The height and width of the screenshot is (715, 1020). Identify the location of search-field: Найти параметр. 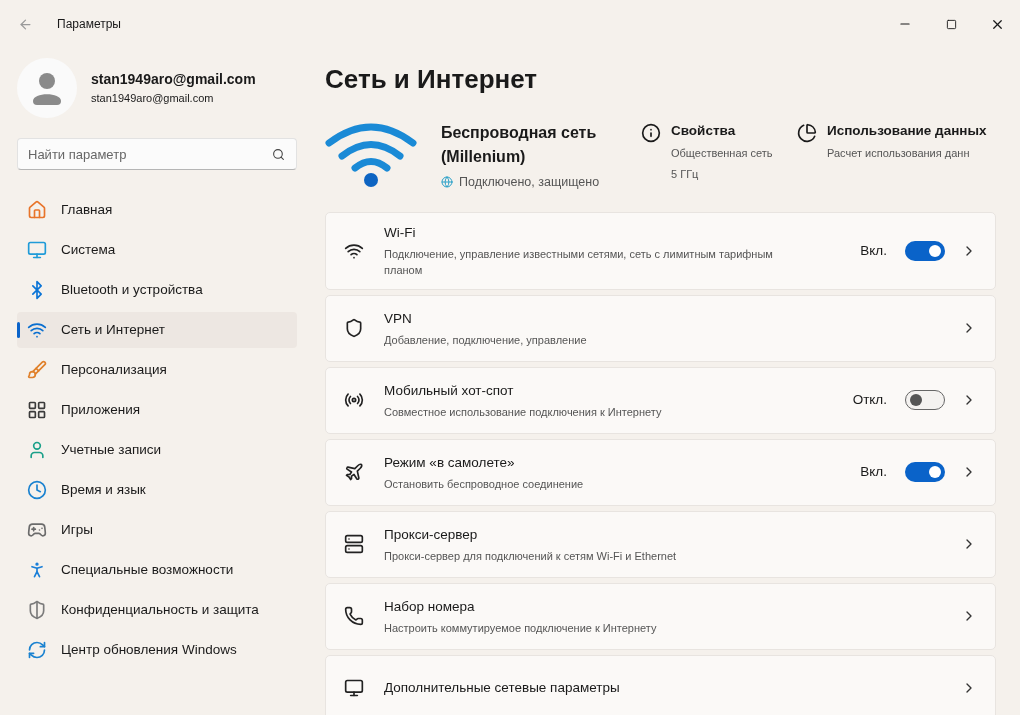
(157, 154).